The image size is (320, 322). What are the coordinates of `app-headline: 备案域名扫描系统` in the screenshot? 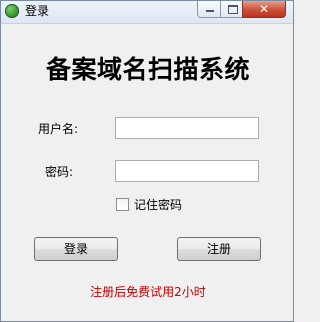 It's located at (147, 69).